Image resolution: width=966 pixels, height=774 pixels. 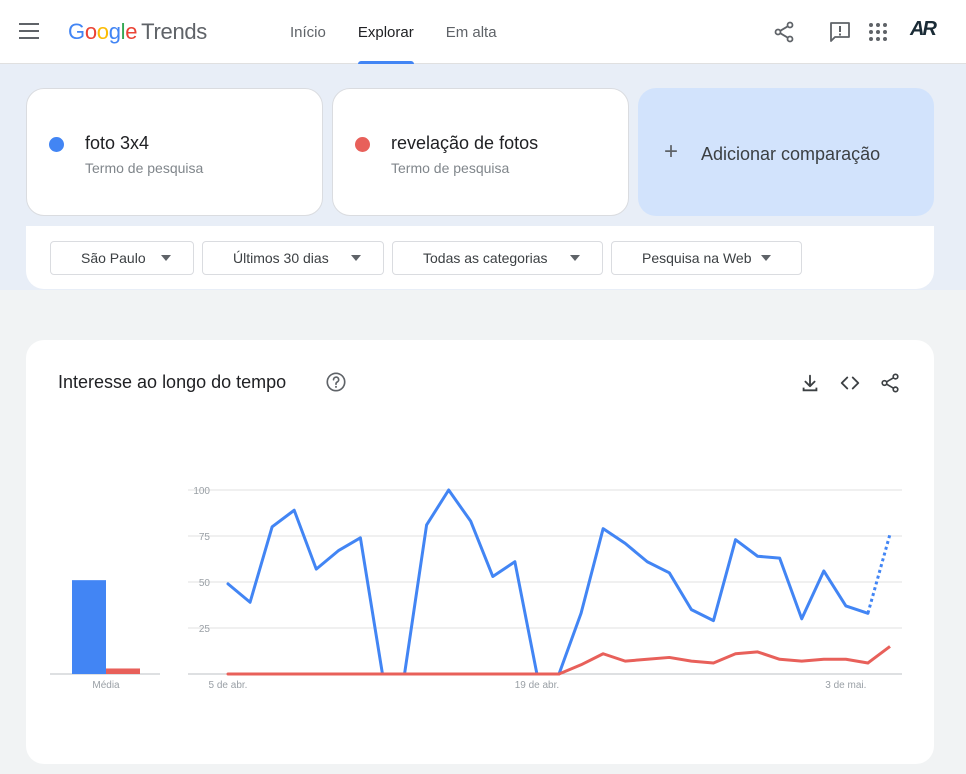 I want to click on term-name: foto 3x4, so click(x=117, y=143).